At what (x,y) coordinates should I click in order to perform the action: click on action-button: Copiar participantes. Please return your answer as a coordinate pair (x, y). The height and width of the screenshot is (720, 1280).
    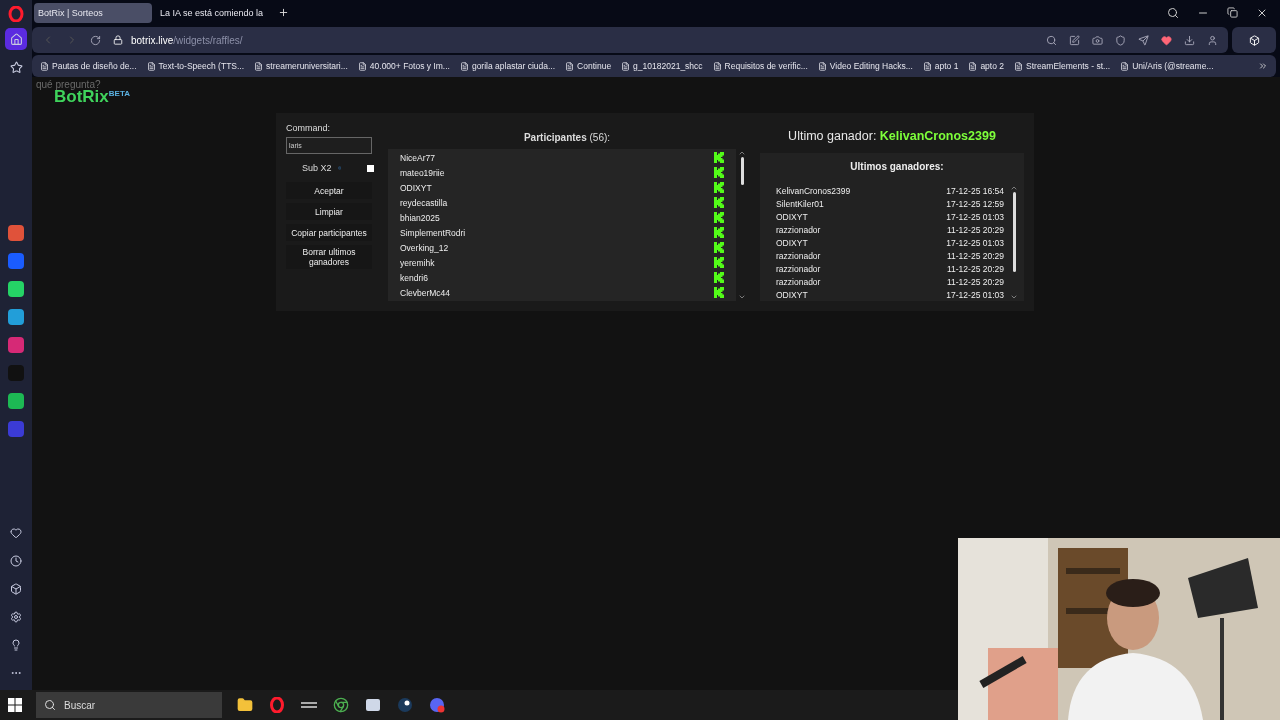
    Looking at the image, I should click on (329, 232).